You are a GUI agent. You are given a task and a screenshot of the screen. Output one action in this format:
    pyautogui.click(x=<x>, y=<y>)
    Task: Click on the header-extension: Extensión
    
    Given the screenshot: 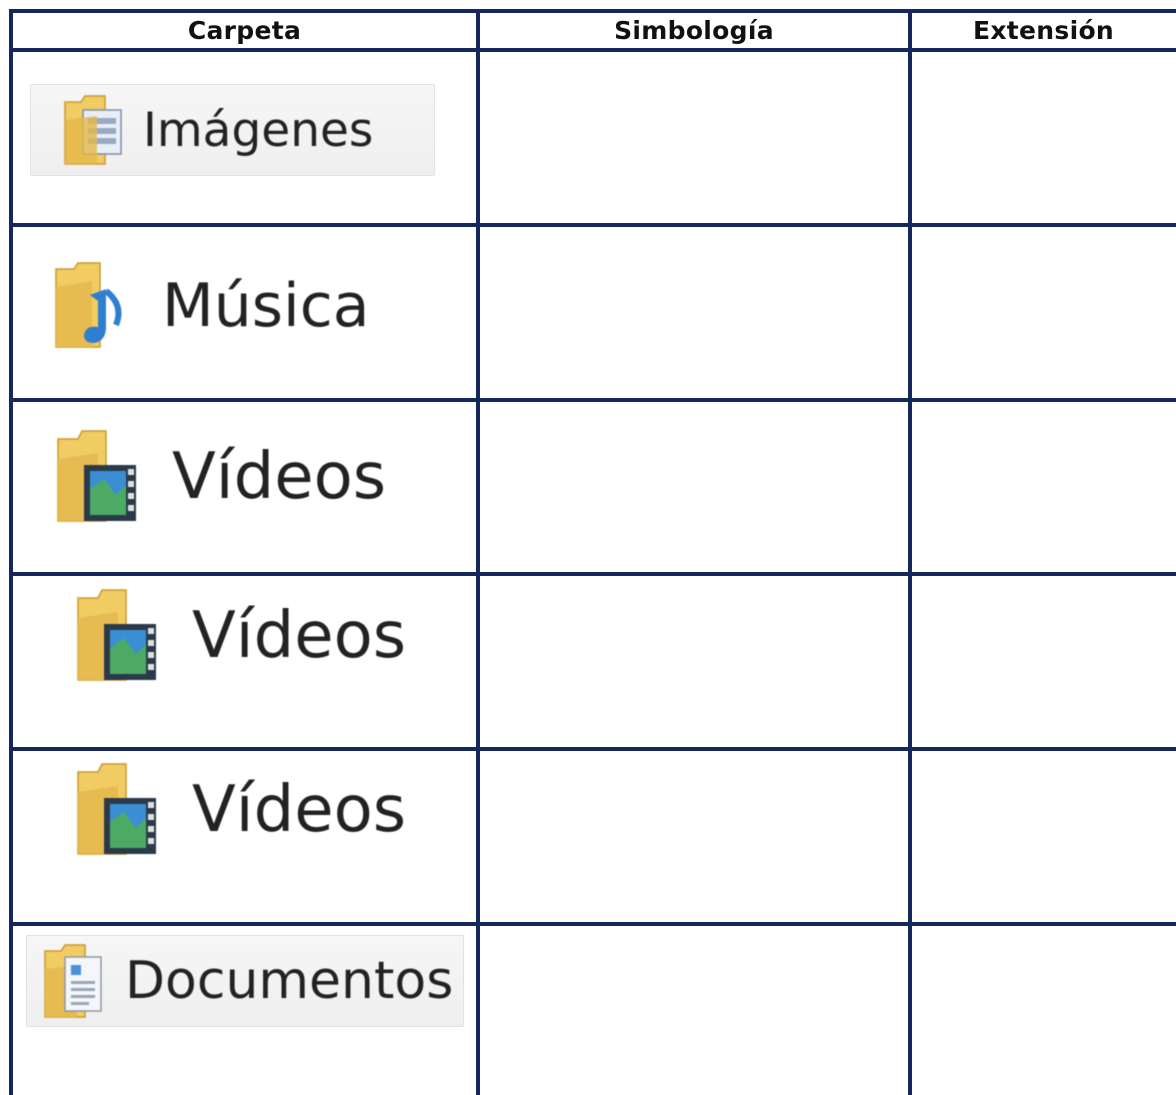 What is the action you would take?
    pyautogui.click(x=1043, y=30)
    